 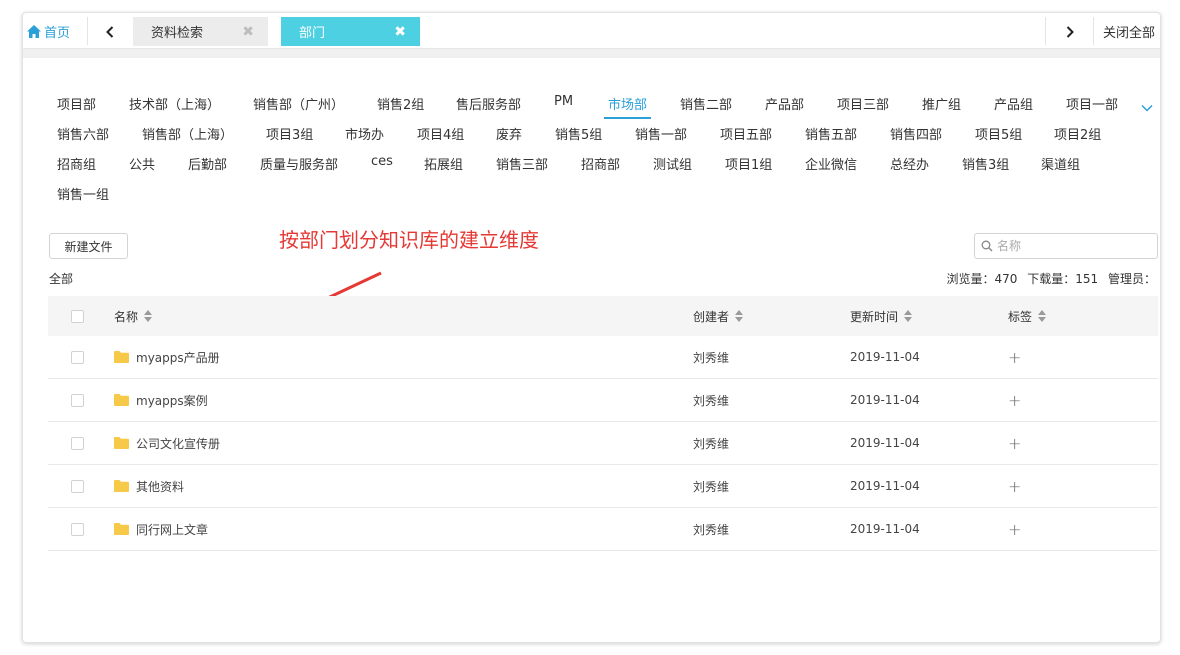 I want to click on library-stats: 浏览量：470 下载量：151 管理员：, so click(x=1048, y=278).